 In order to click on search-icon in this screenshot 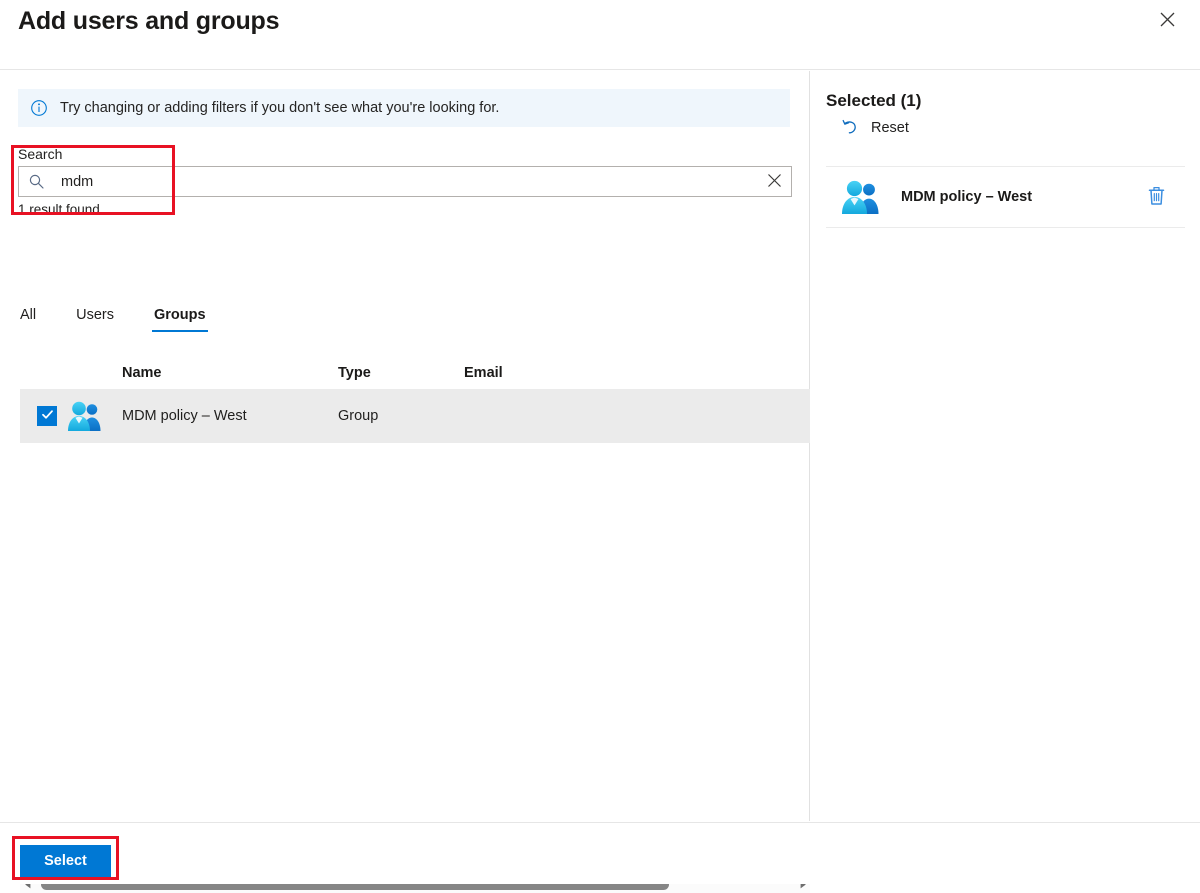, I will do `click(36, 181)`.